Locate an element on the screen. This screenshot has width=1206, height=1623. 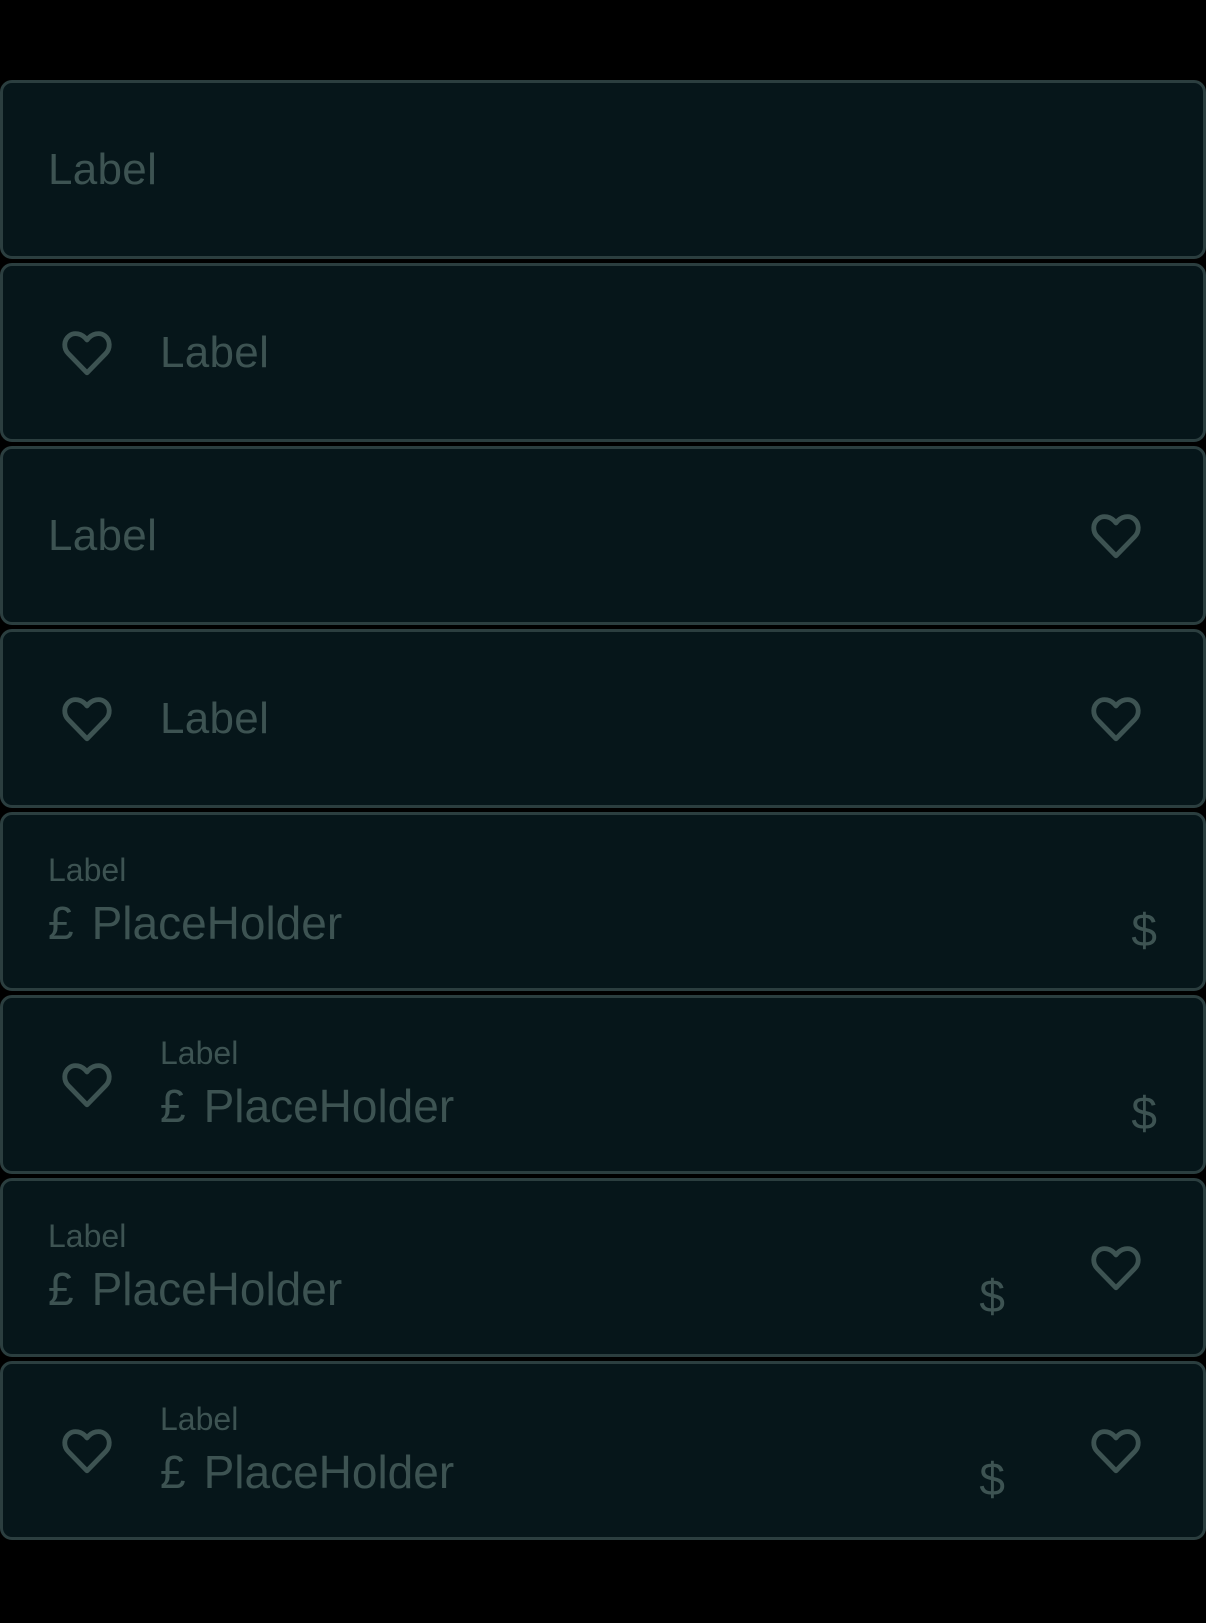
text-field-with-affixes-trailing-icon: Label £ $ is located at coordinates (603, 1267).